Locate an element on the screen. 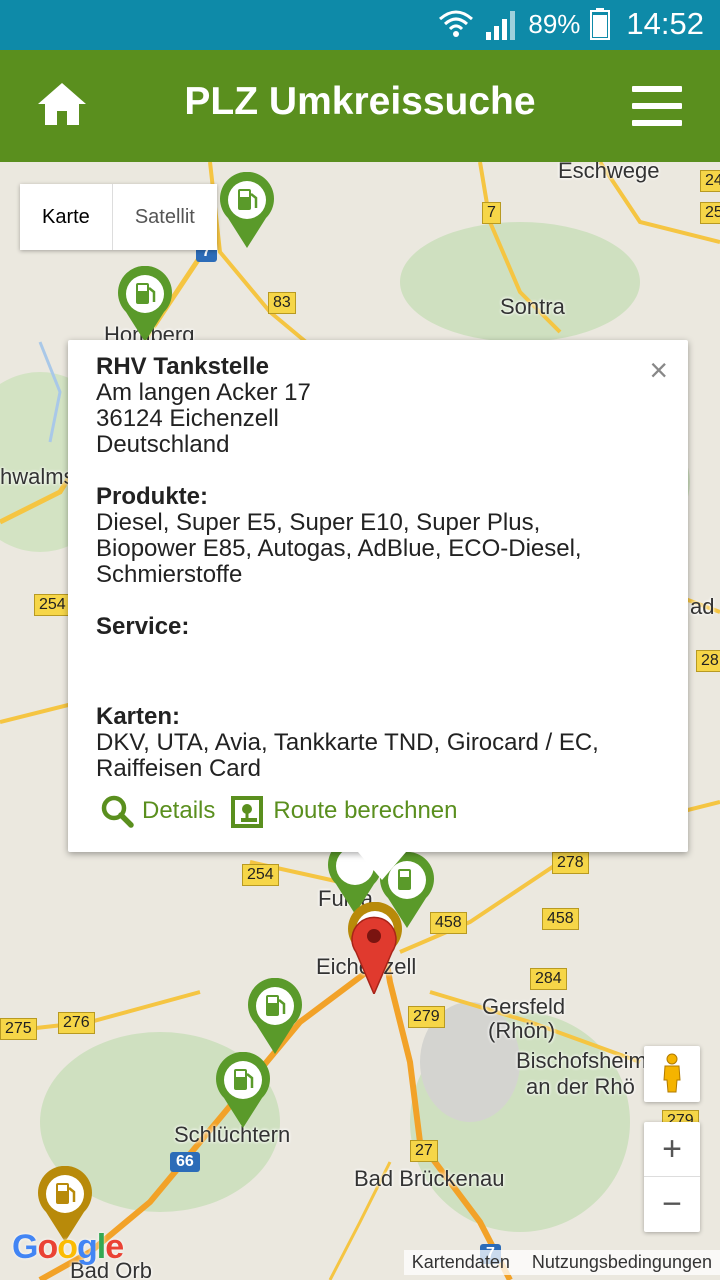 The height and width of the screenshot is (1280, 720). road-shield: 7 is located at coordinates (491, 213).